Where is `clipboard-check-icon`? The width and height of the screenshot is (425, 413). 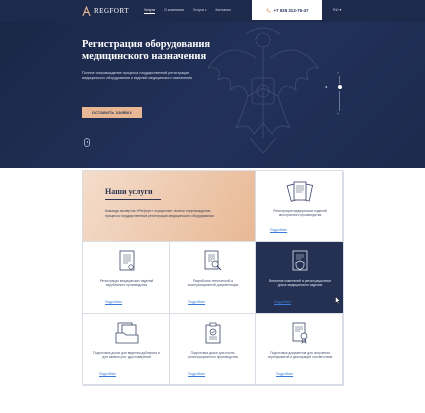 clipboard-check-icon is located at coordinates (213, 333).